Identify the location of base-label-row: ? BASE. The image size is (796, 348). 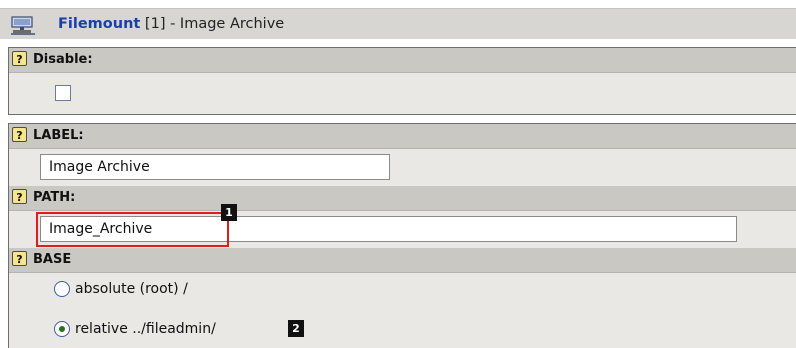
(402, 260).